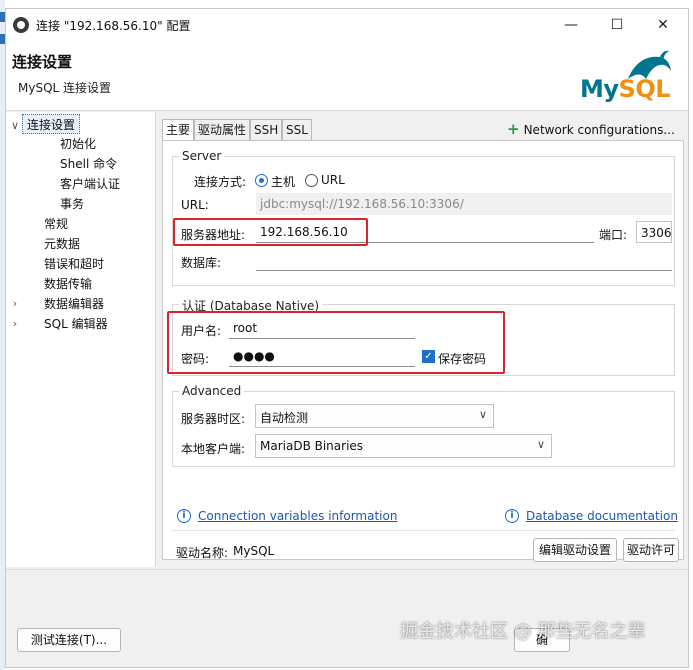 The height and width of the screenshot is (670, 693). Describe the element at coordinates (195, 205) in the screenshot. I see `url-label: URL:` at that location.